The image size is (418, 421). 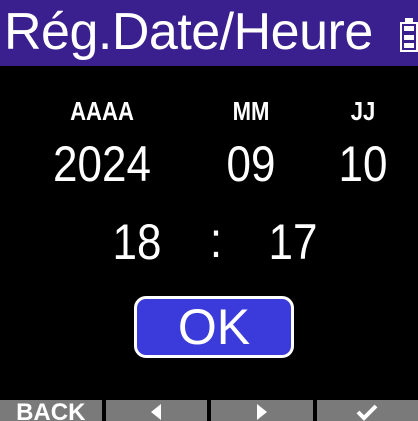 What do you see at coordinates (209, 410) in the screenshot?
I see `softkey-bar: BACK` at bounding box center [209, 410].